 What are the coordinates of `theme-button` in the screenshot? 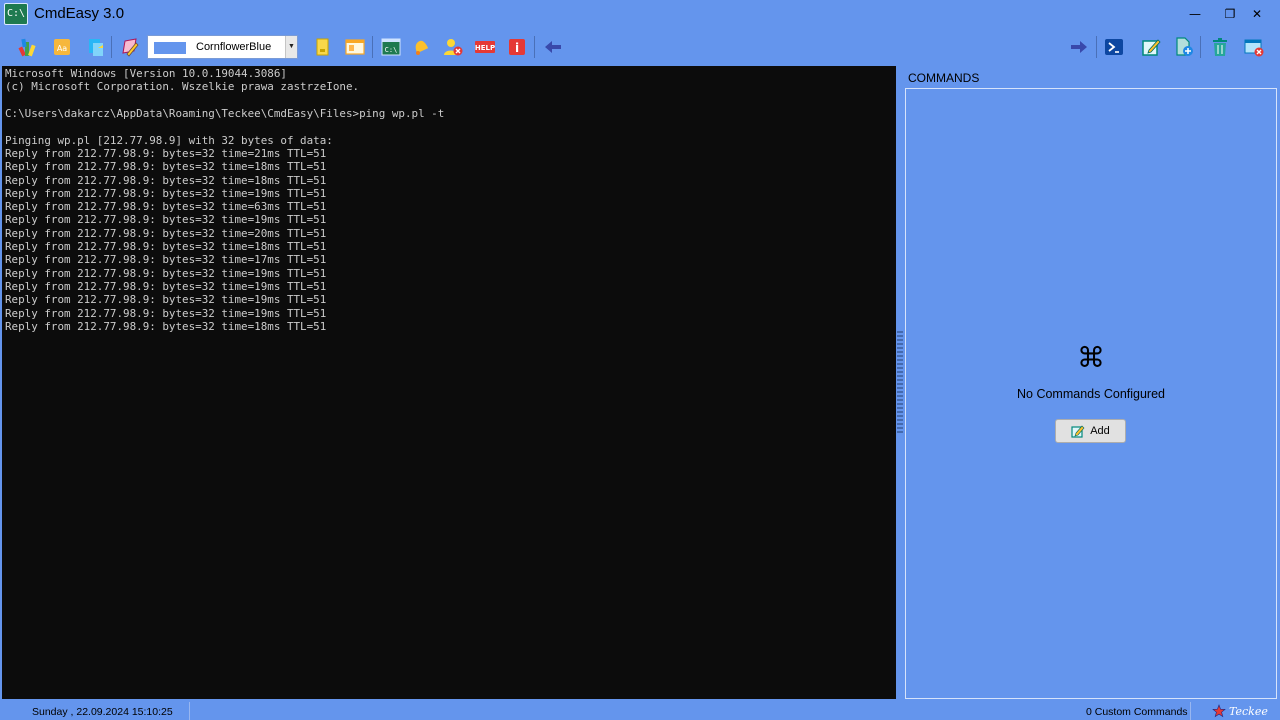 It's located at (130, 47).